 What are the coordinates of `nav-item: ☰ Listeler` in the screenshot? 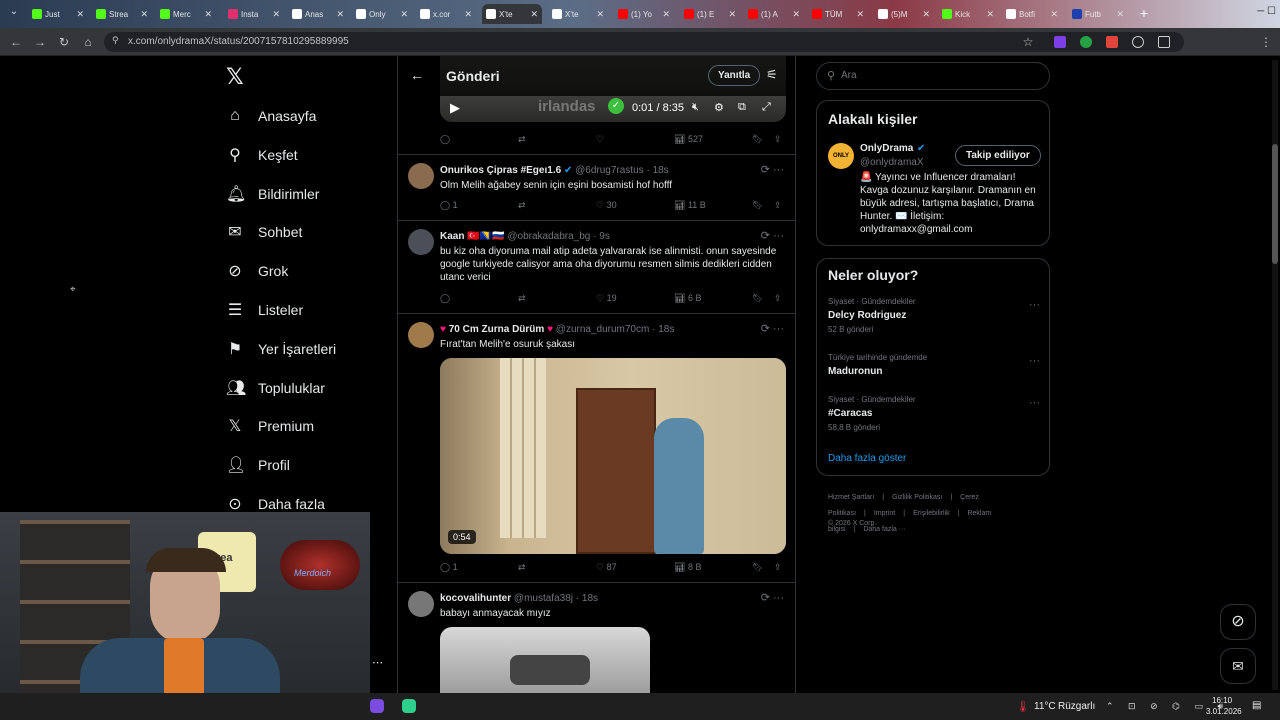 It's located at (264, 310).